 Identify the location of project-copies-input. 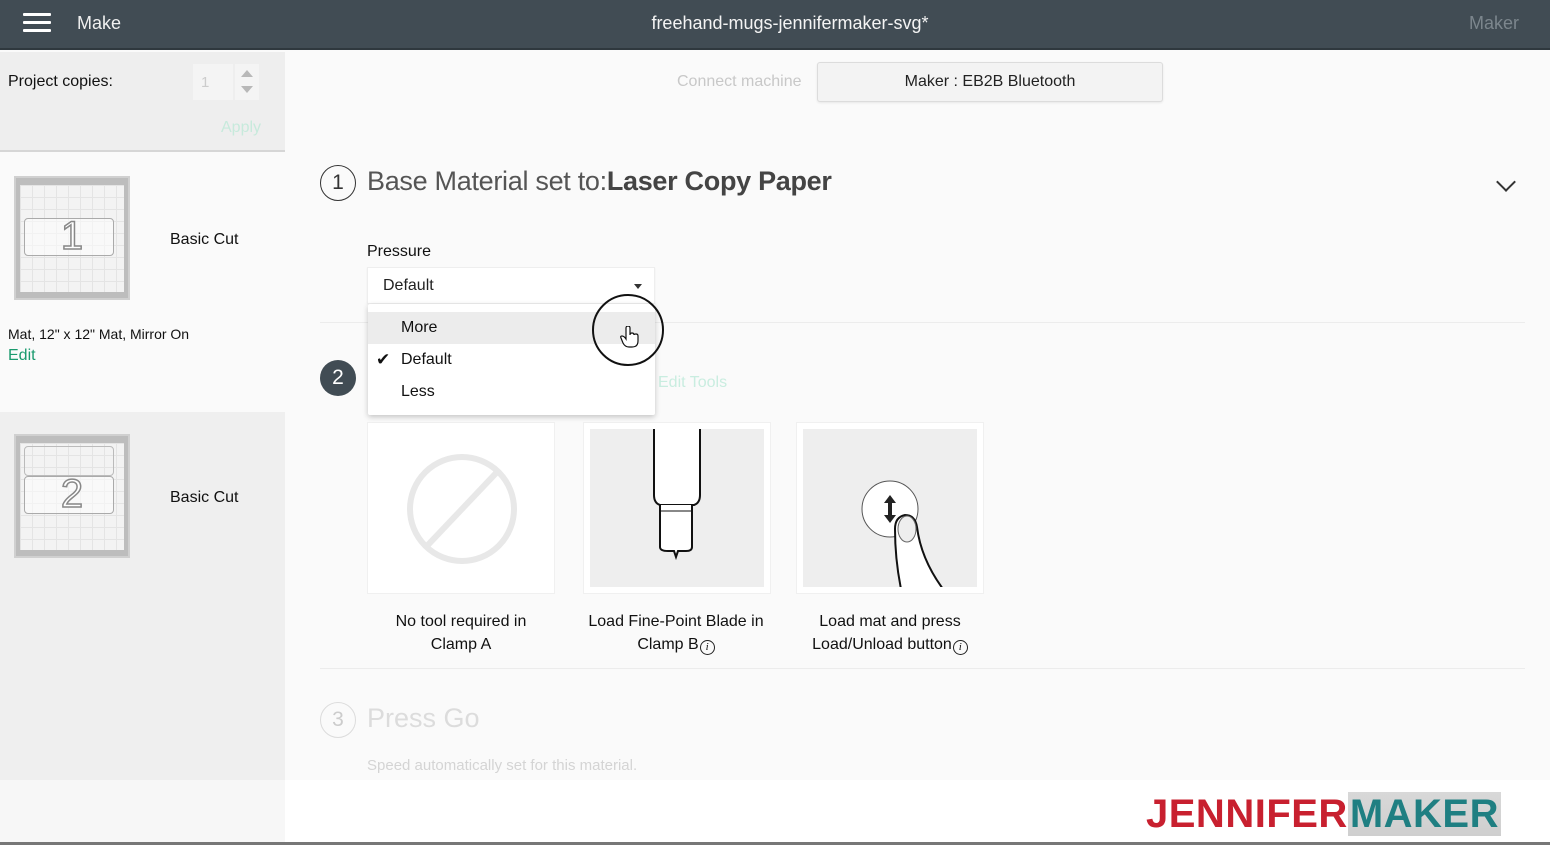
(213, 82).